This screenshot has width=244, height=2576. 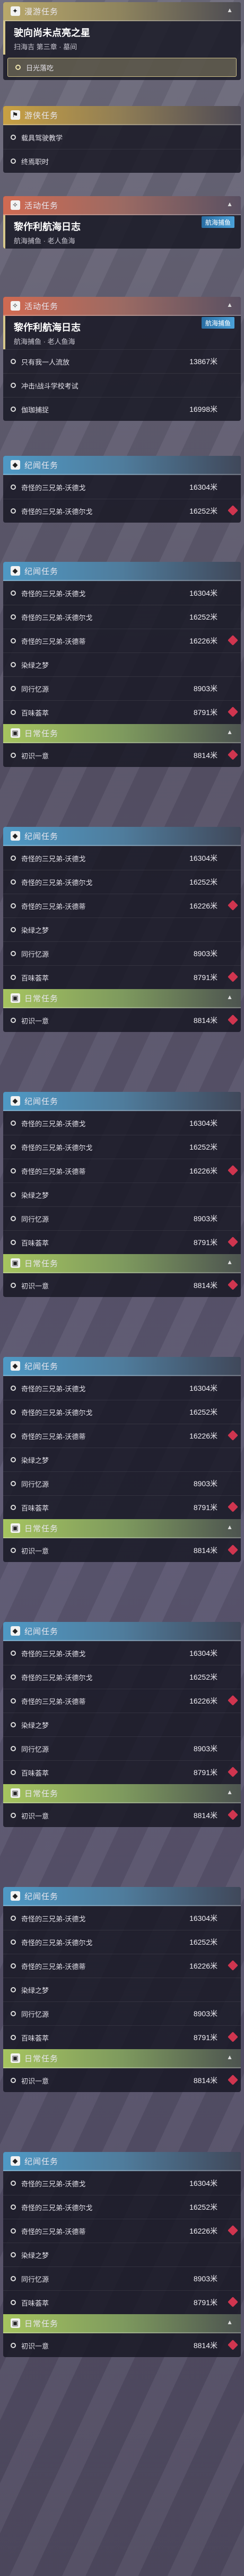 I want to click on tutorial-quest: 驶向尚未点亮之星 扫海吉 第三章 · 墓间, so click(x=122, y=38).